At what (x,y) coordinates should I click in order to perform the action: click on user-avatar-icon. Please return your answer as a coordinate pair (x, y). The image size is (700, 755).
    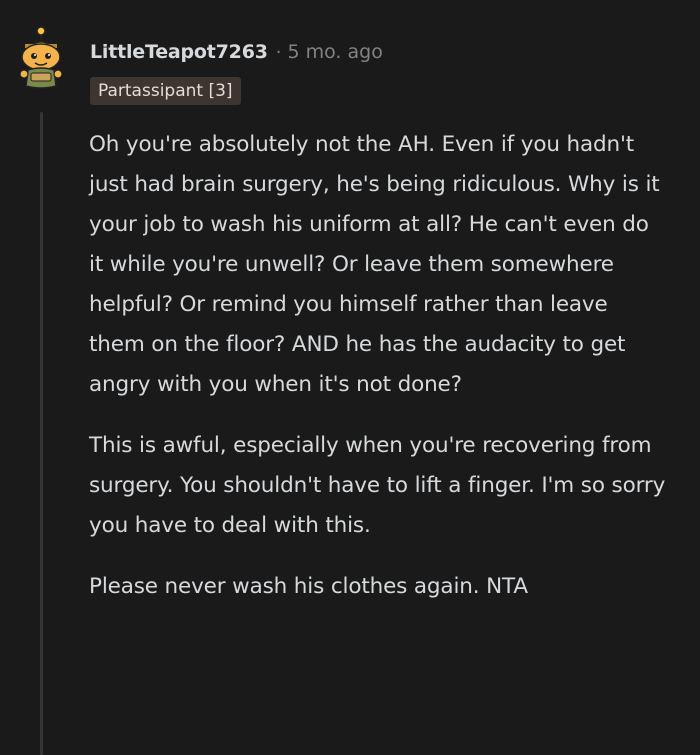
    Looking at the image, I should click on (41, 59).